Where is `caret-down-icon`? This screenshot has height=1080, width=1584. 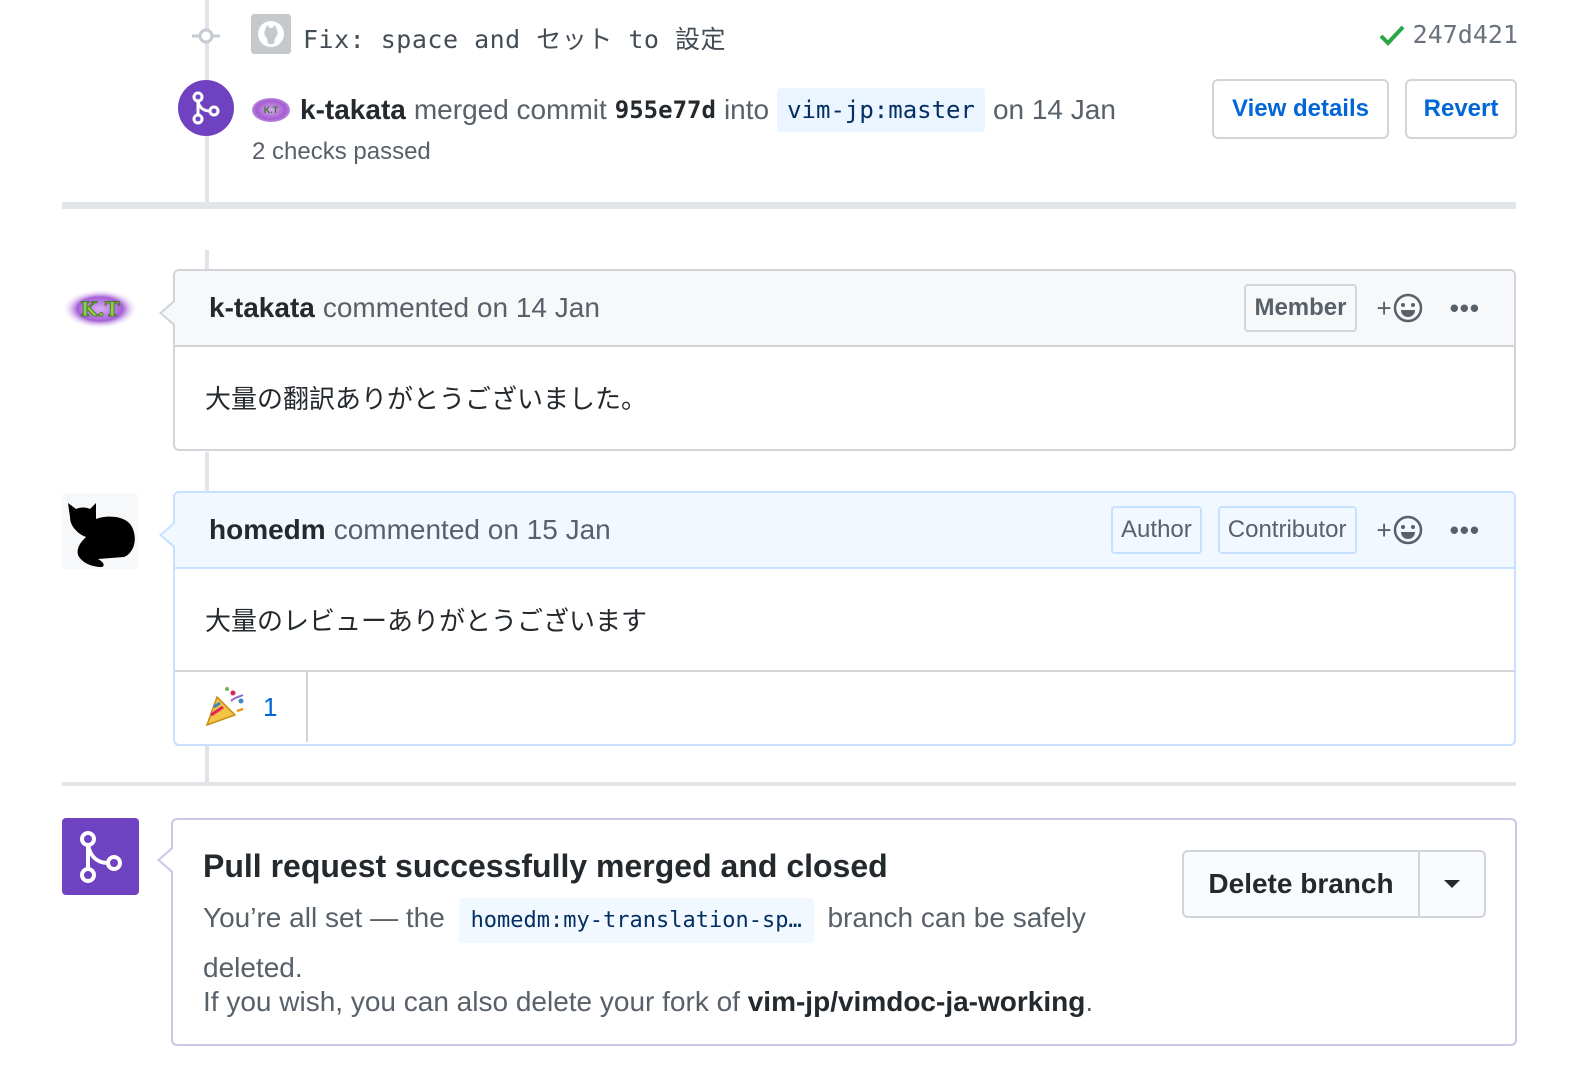
caret-down-icon is located at coordinates (1452, 884).